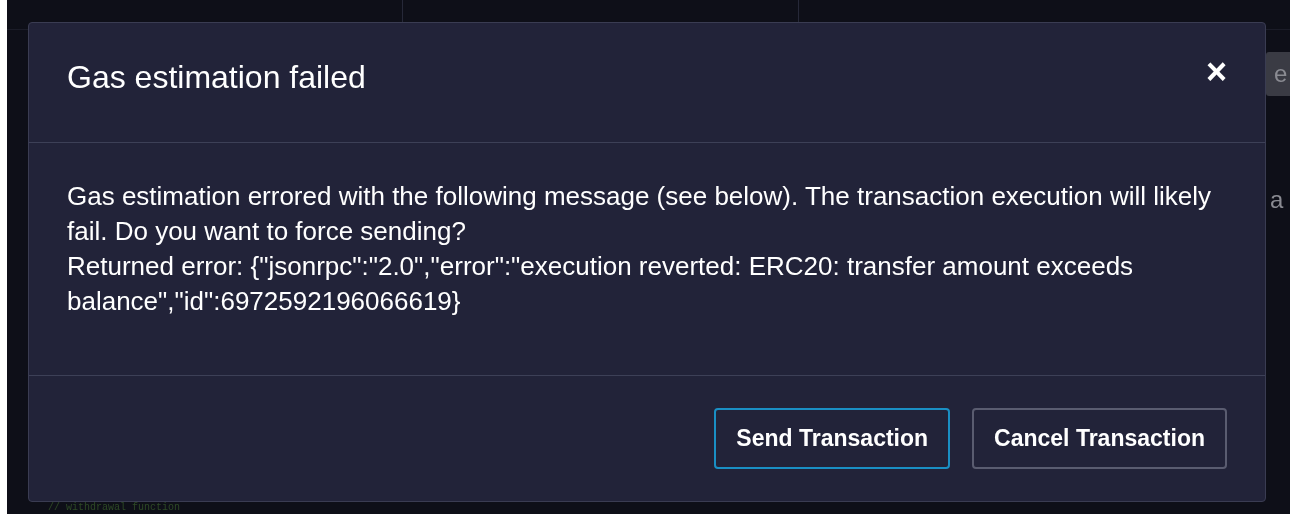 This screenshot has width=1290, height=514. Describe the element at coordinates (216, 77) in the screenshot. I see `dialog-title: Gas estimation failed` at that location.